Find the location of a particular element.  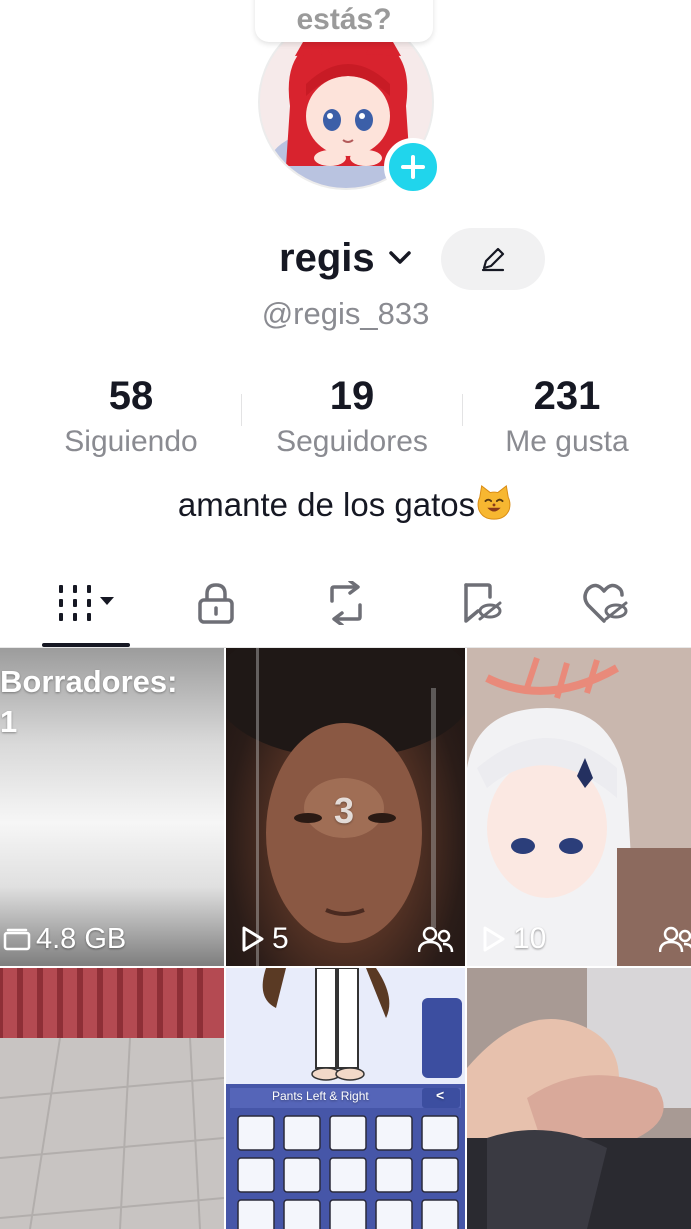

heart-hidden-icon is located at coordinates (605, 603).